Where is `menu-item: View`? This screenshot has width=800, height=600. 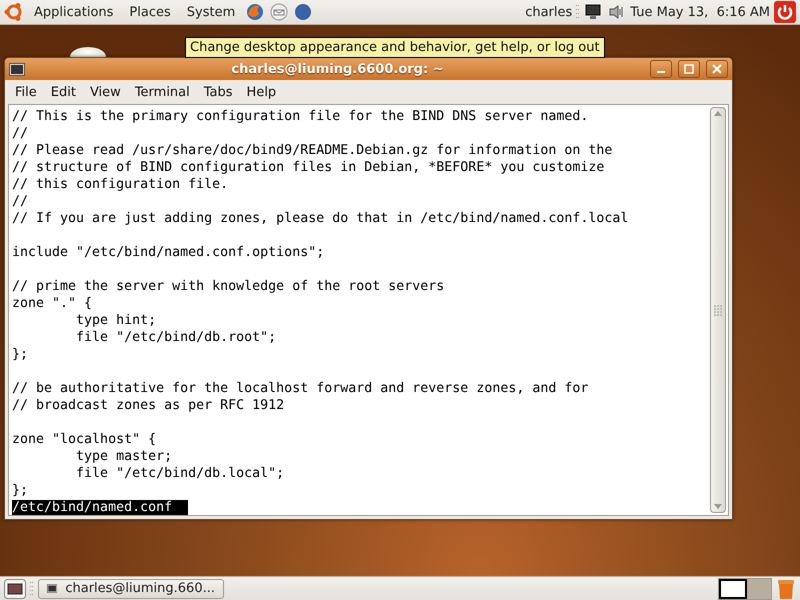 menu-item: View is located at coordinates (105, 92).